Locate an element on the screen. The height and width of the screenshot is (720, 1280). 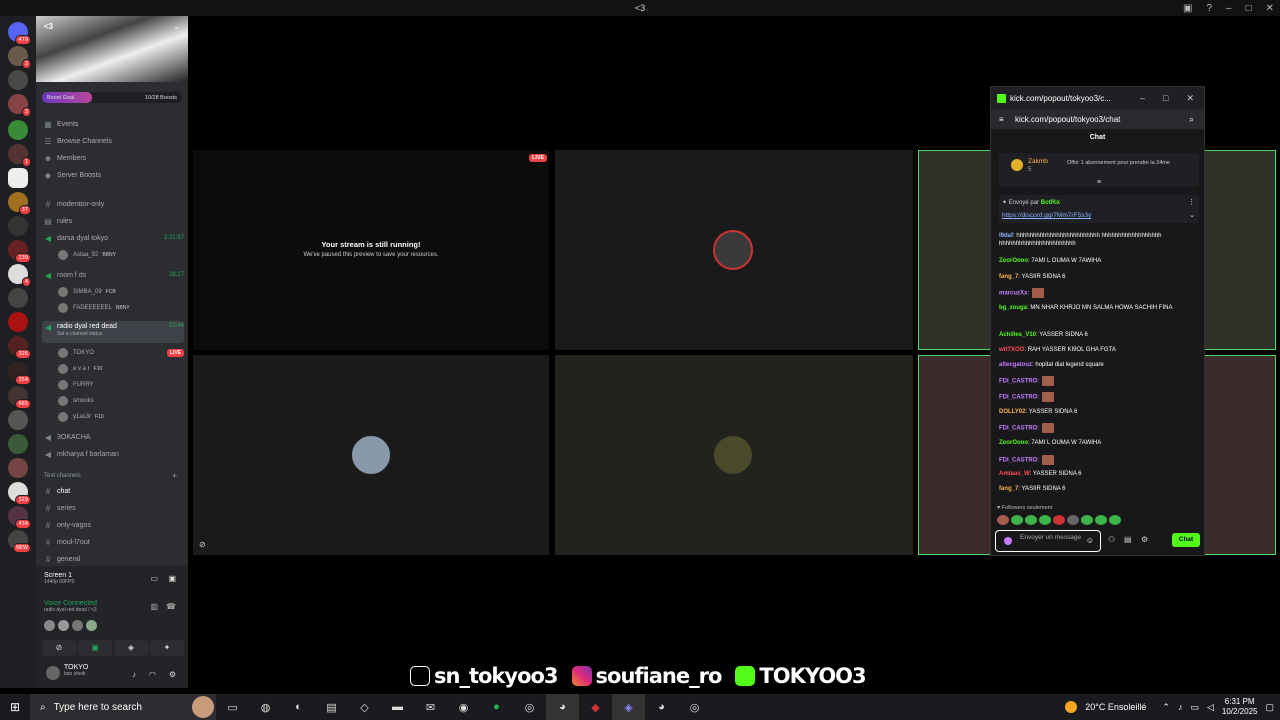
notes-icon: ◇ is located at coordinates (364, 707).